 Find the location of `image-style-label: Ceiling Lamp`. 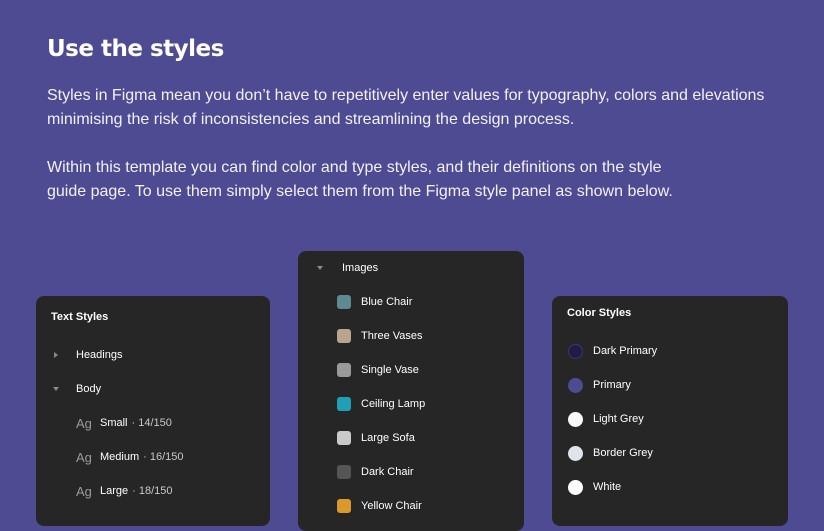

image-style-label: Ceiling Lamp is located at coordinates (393, 404).